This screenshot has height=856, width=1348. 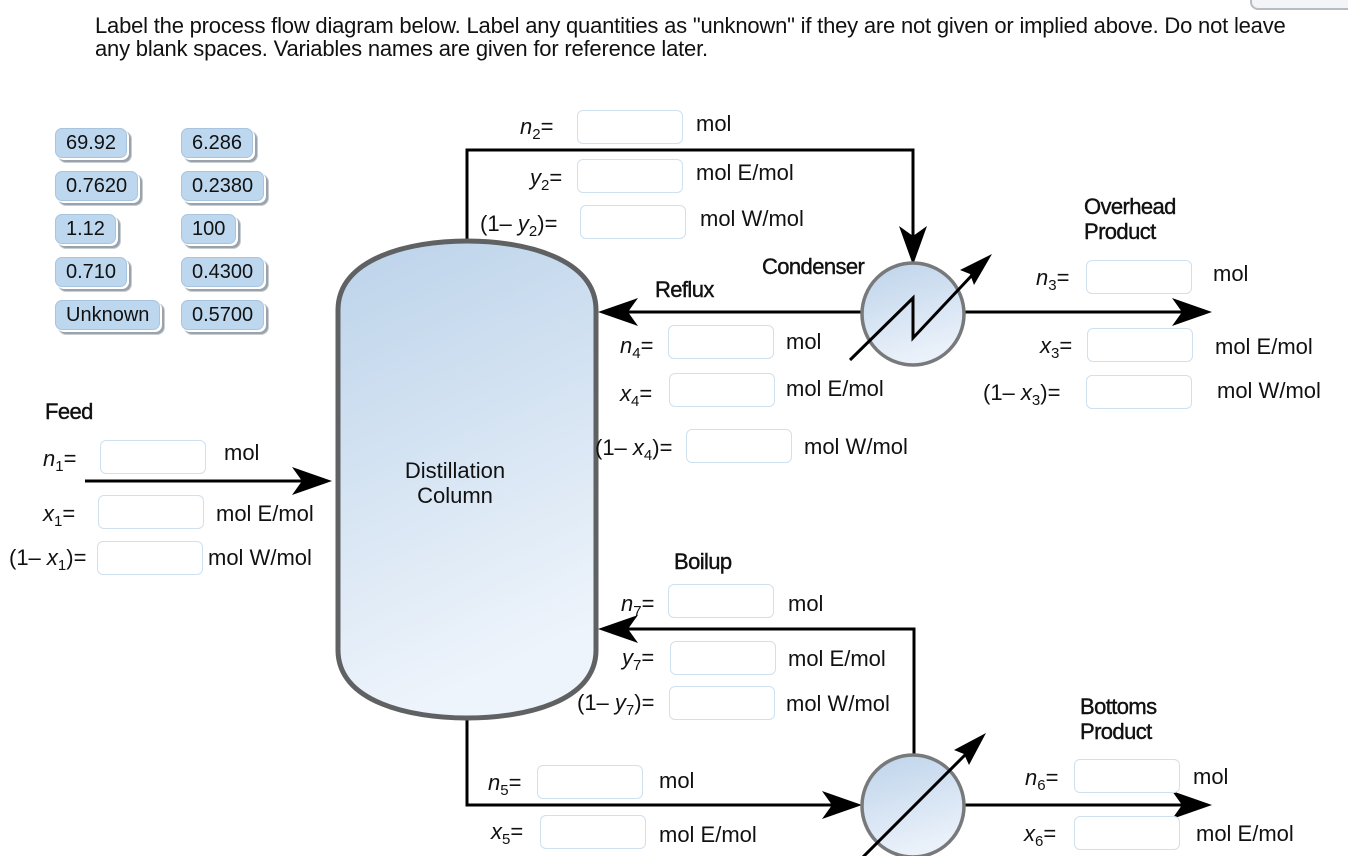 What do you see at coordinates (722, 703) in the screenshot?
I see `one-minus-y7-dropzone` at bounding box center [722, 703].